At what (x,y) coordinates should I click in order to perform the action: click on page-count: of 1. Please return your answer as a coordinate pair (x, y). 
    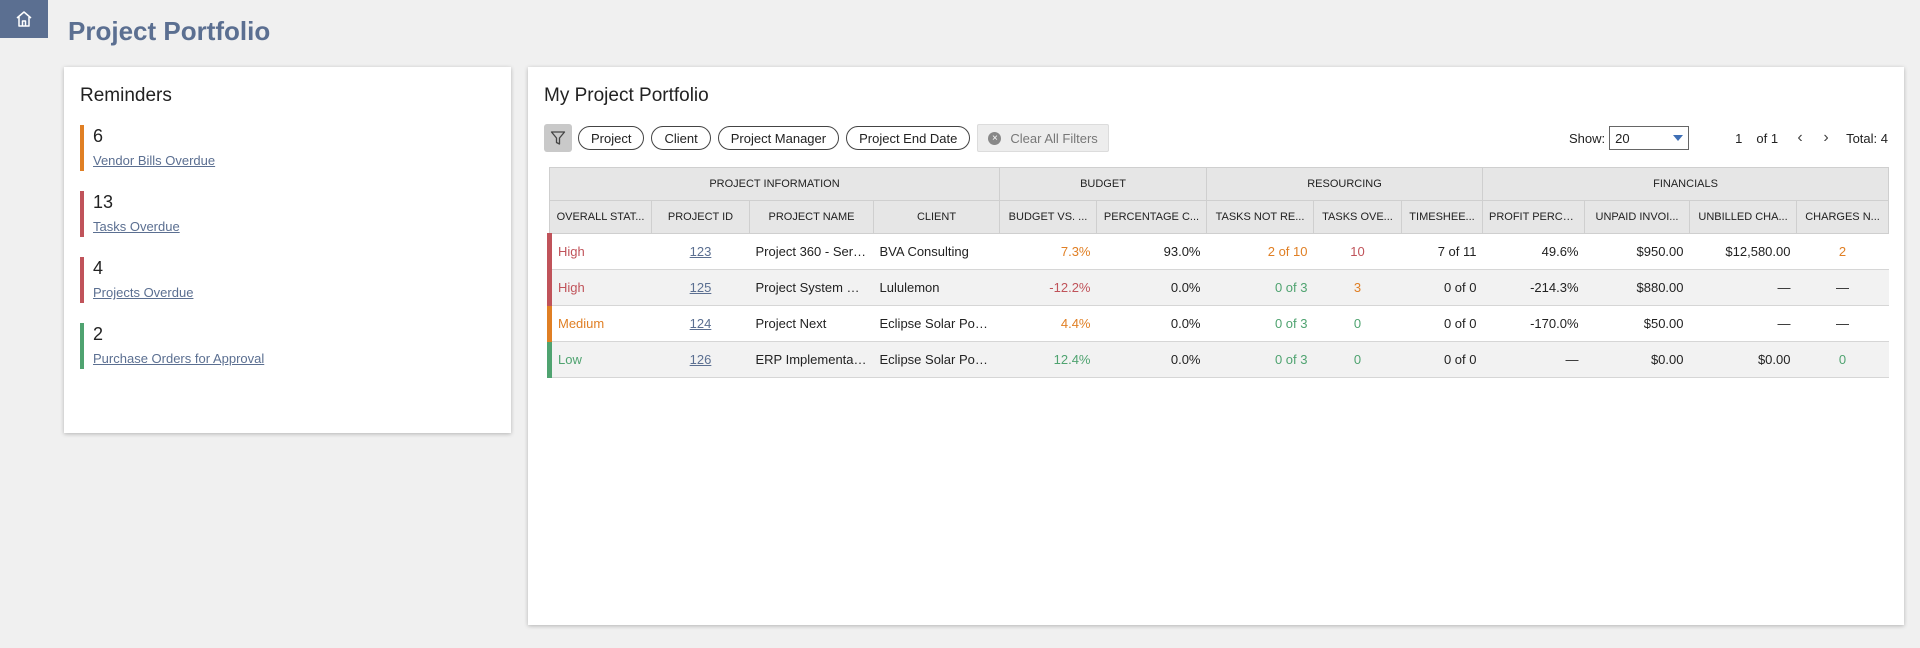
    Looking at the image, I should click on (1767, 138).